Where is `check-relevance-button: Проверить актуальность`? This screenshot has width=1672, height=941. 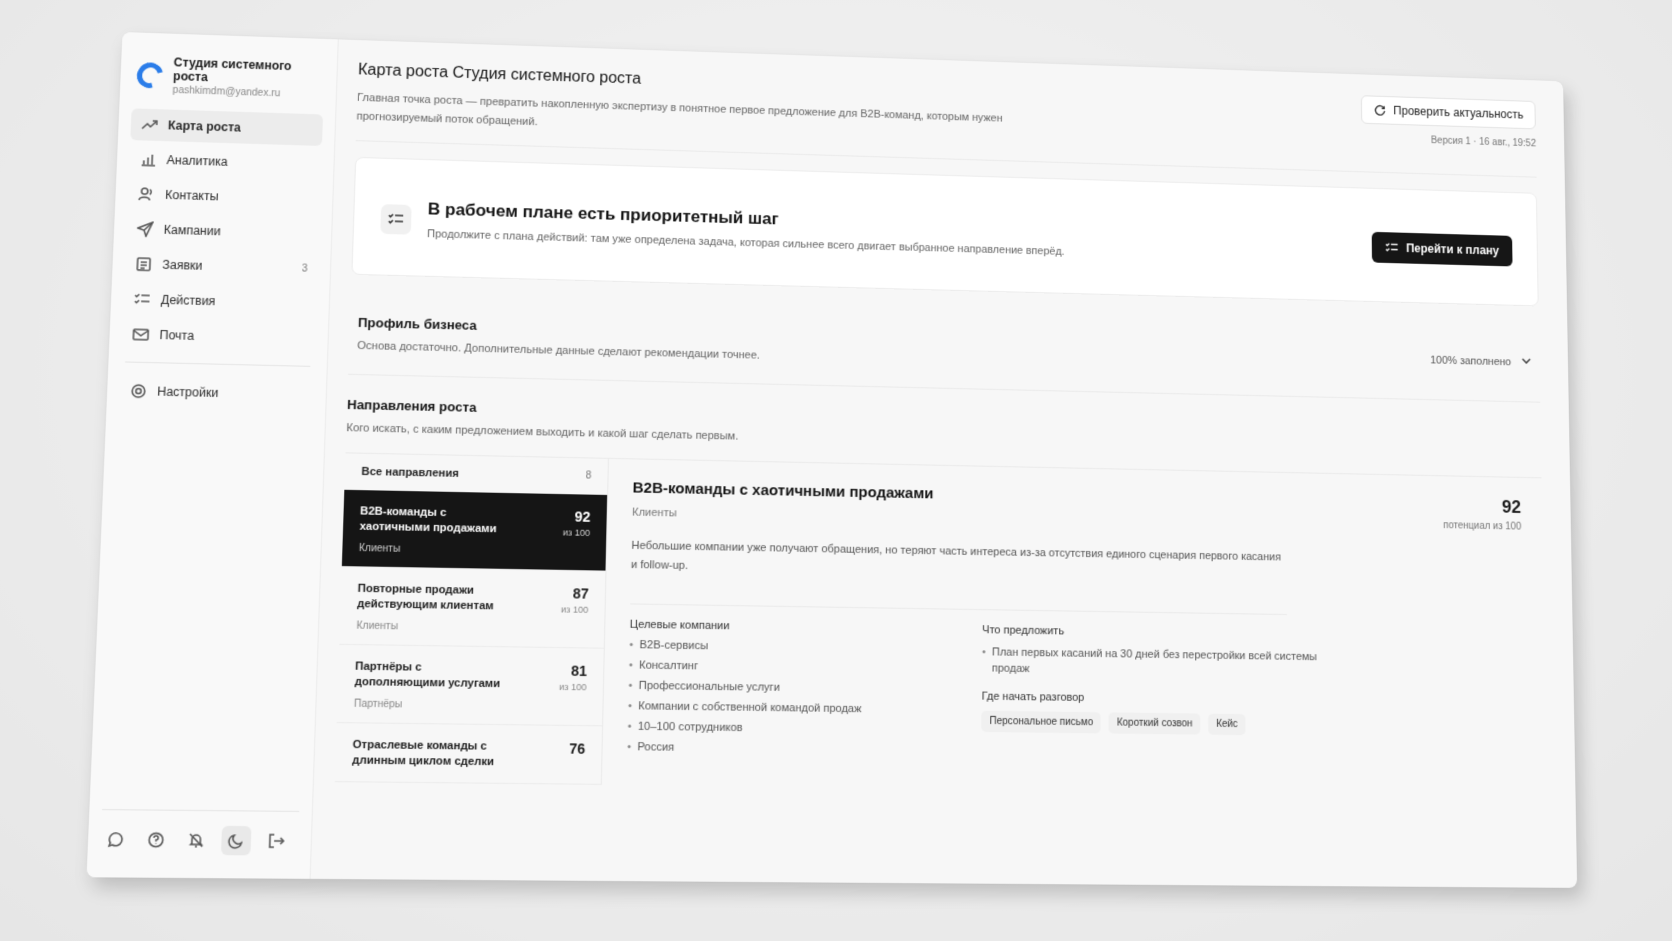 check-relevance-button: Проверить актуальность is located at coordinates (1448, 112).